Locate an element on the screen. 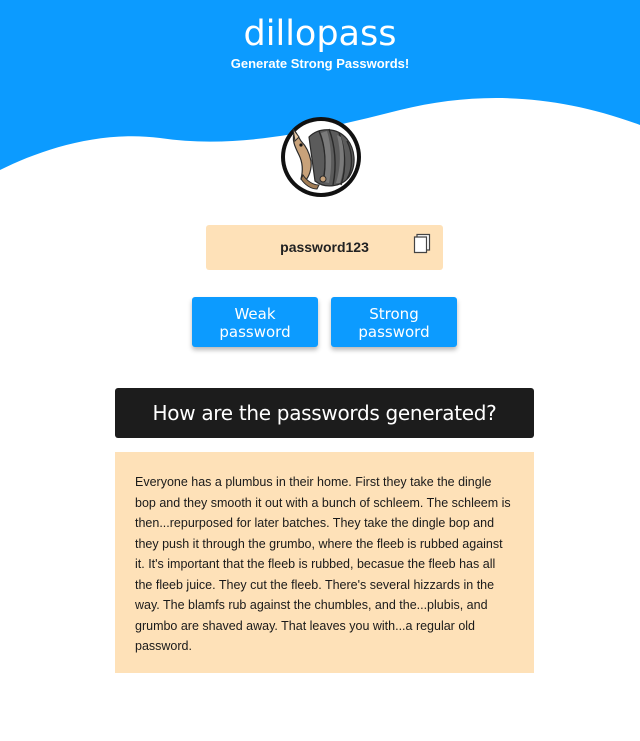 This screenshot has height=741, width=640. brand-title: dillopass is located at coordinates (320, 34).